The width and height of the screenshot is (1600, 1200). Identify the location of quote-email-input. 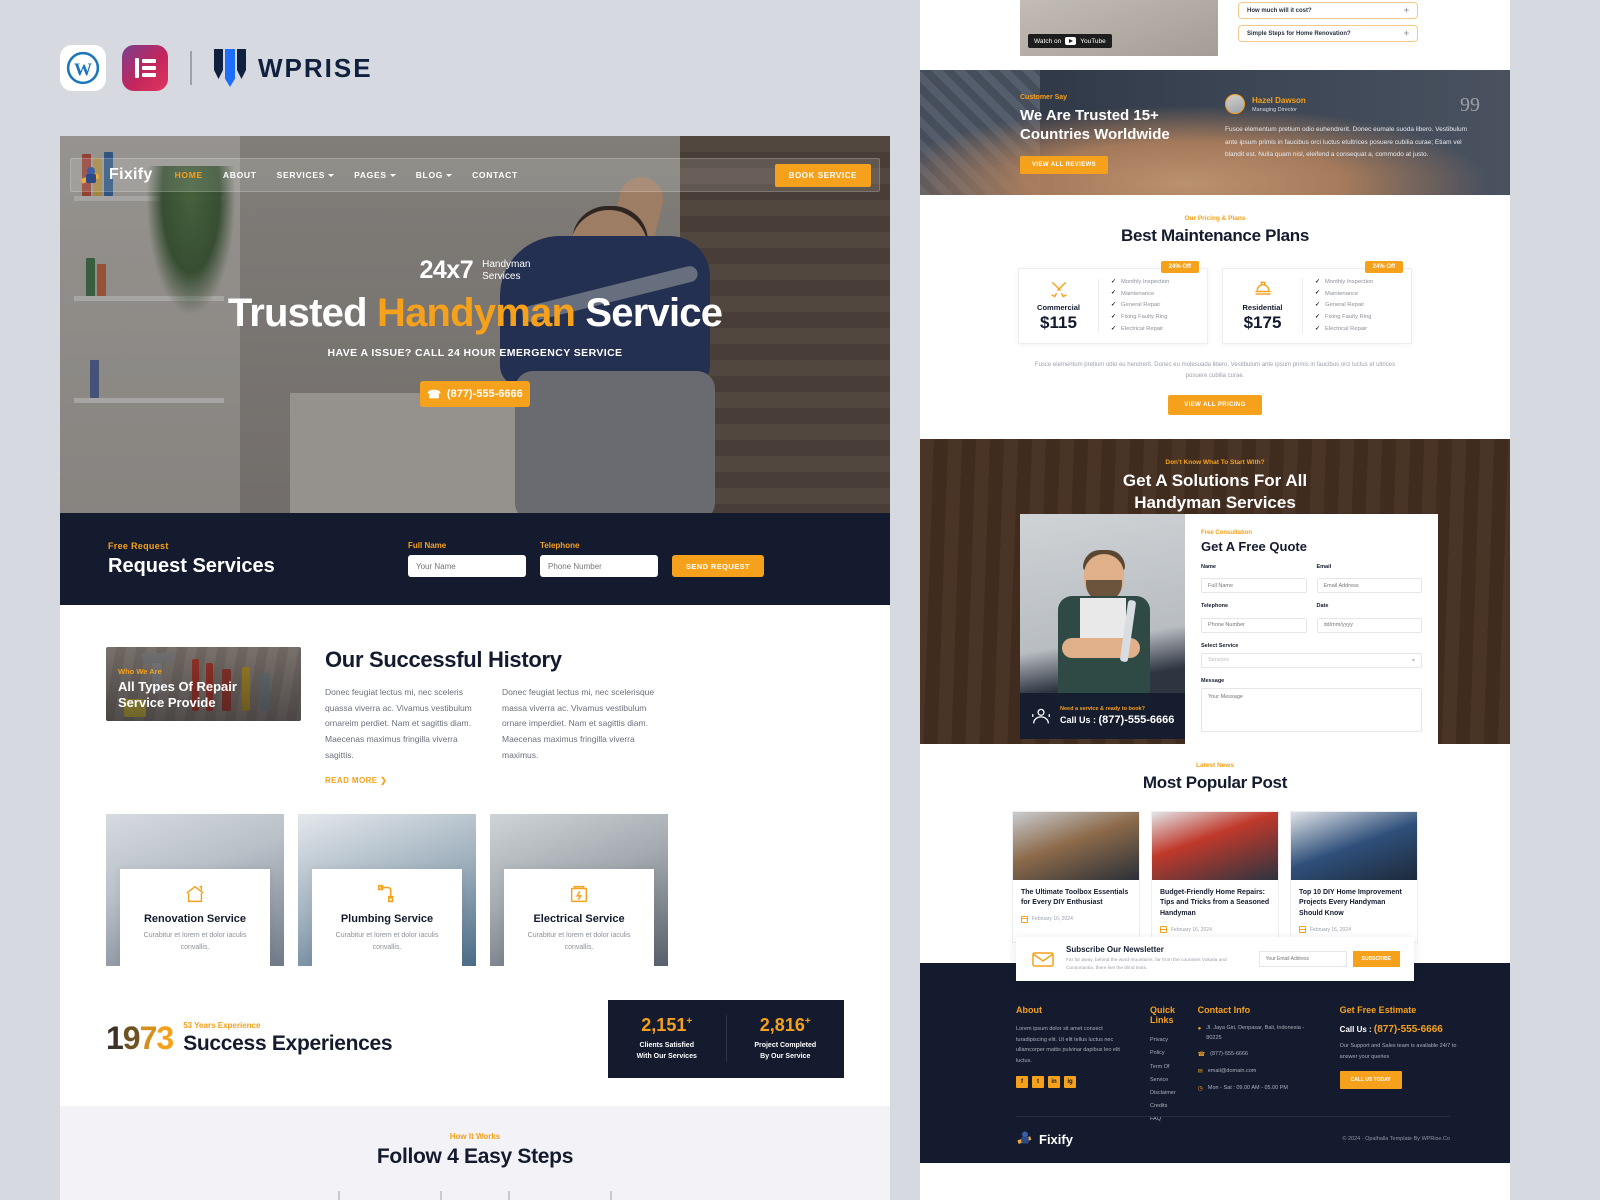
(1369, 586).